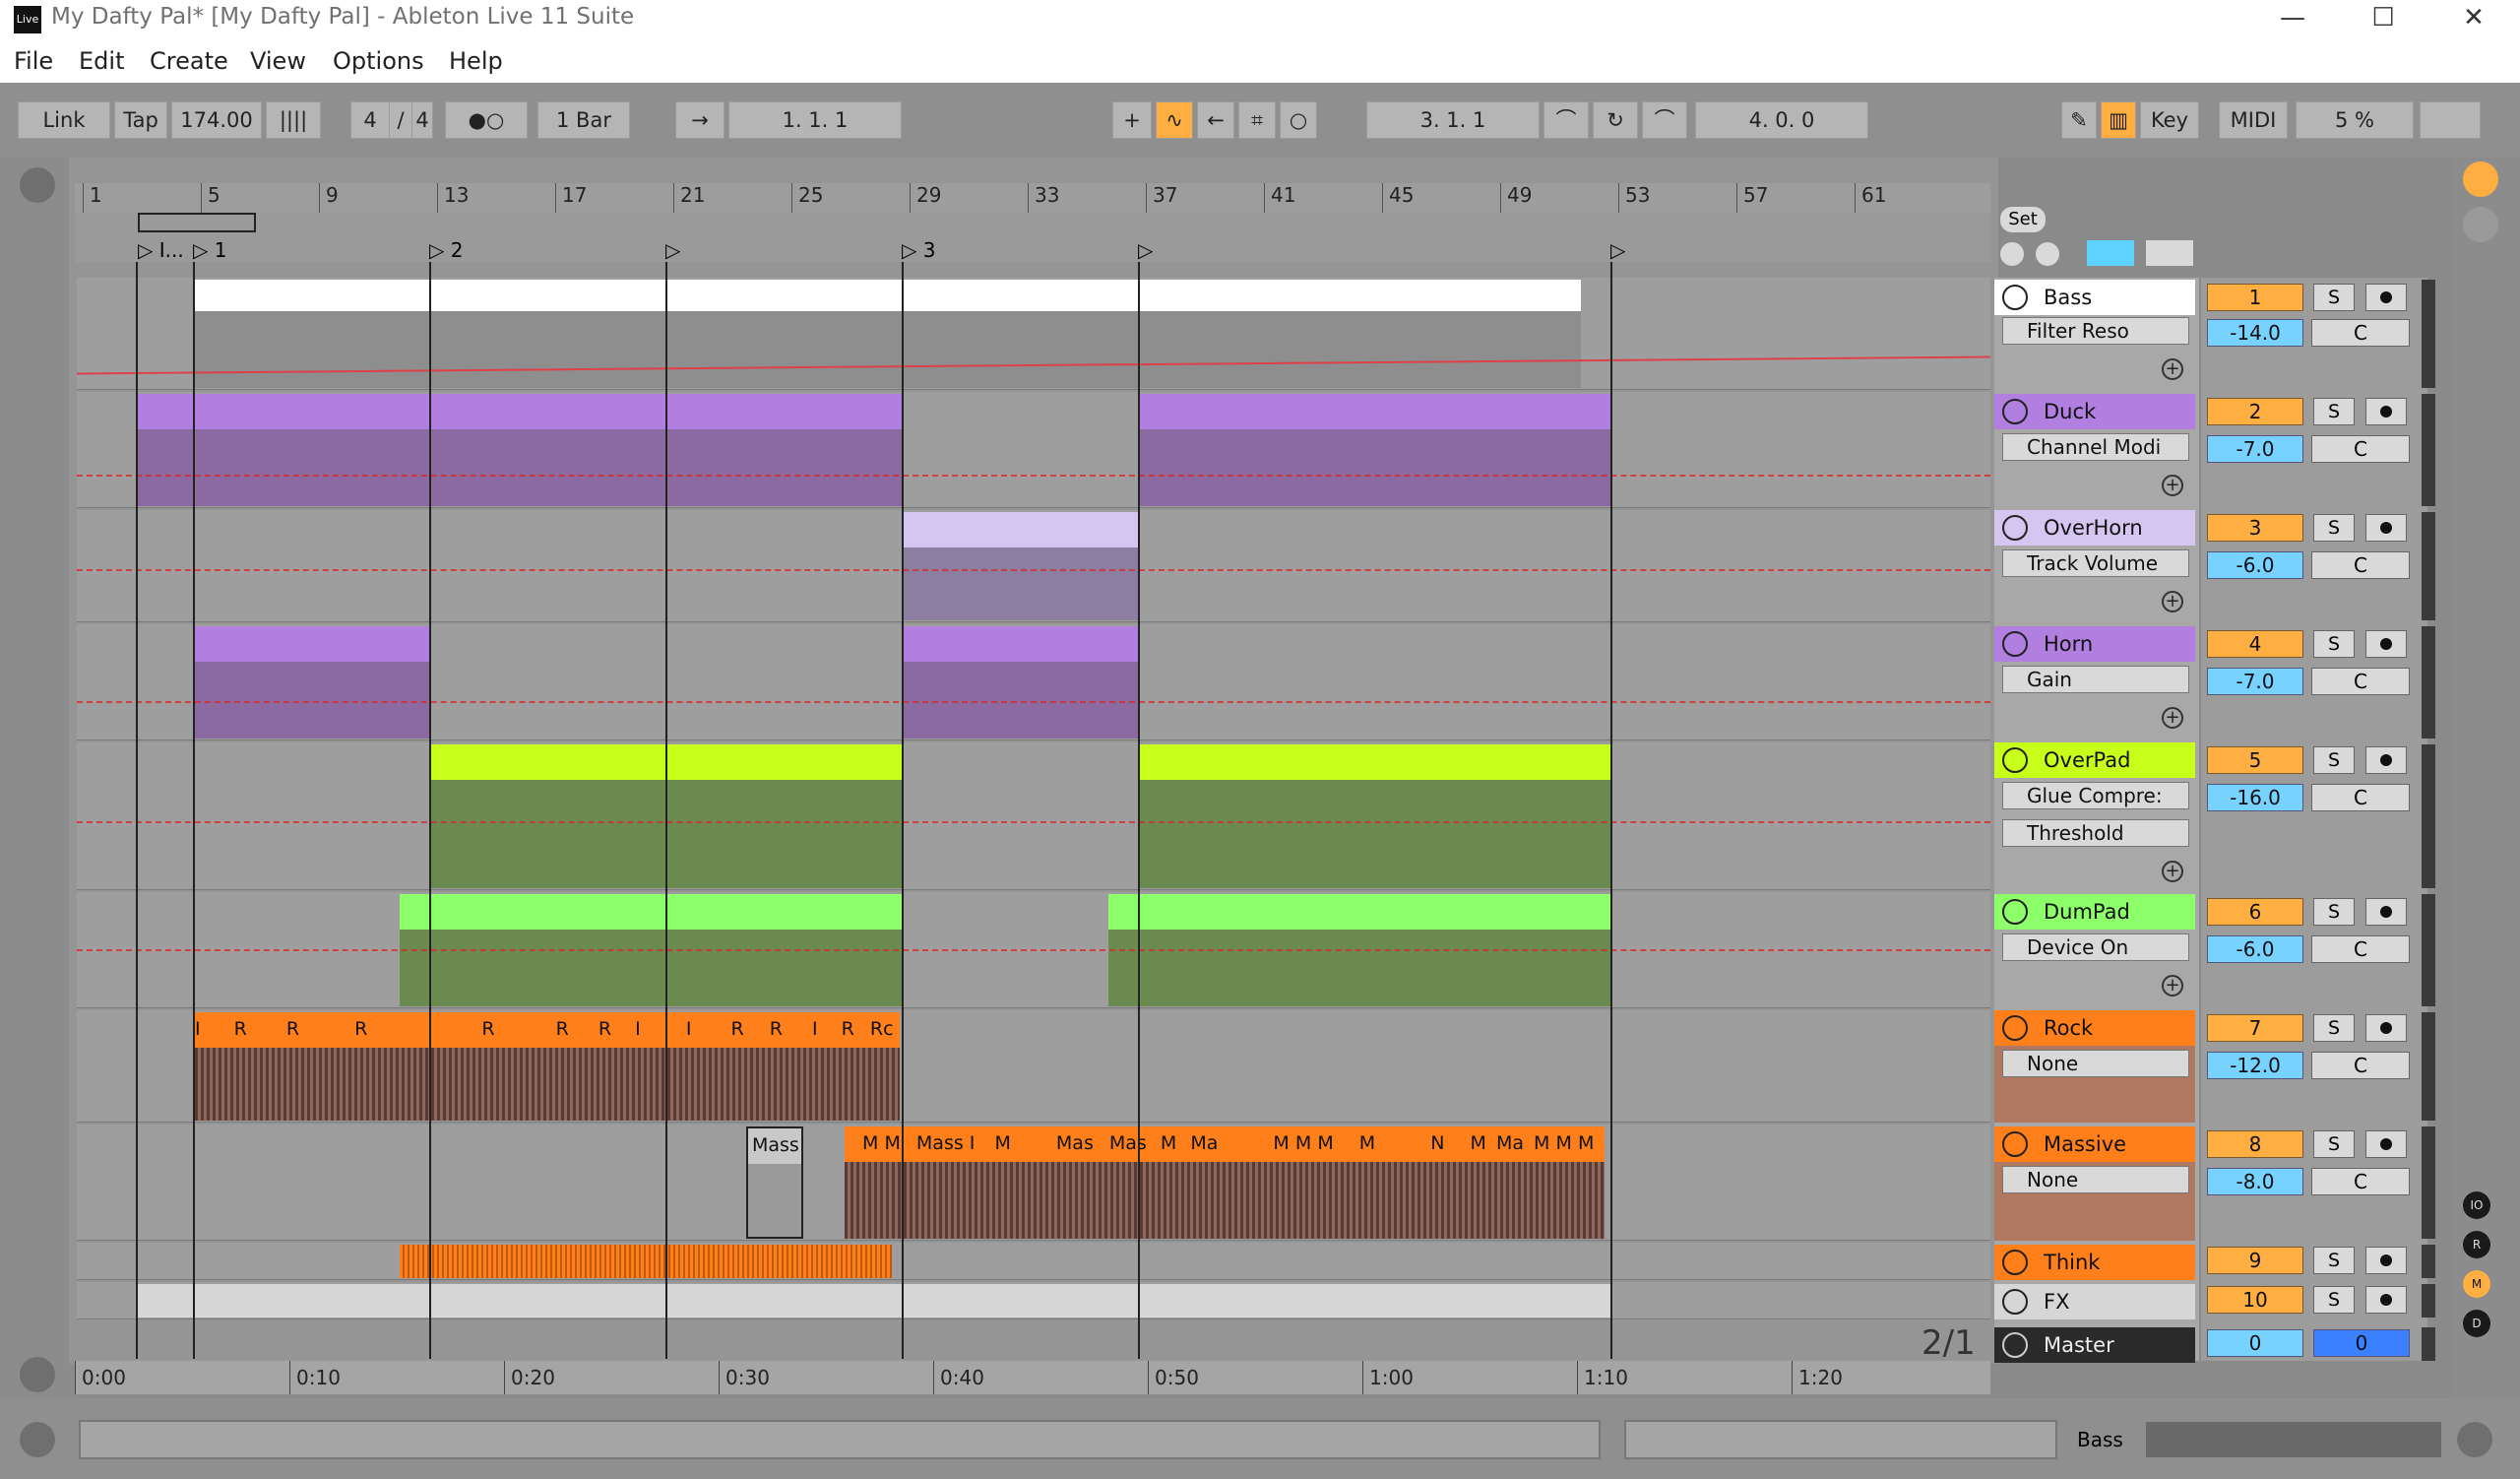  What do you see at coordinates (2118, 120) in the screenshot?
I see `keyboard-icon: ▥` at bounding box center [2118, 120].